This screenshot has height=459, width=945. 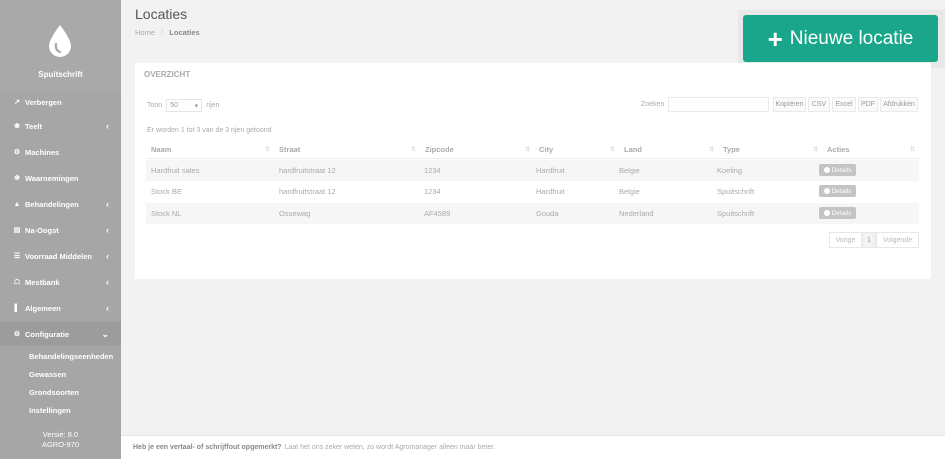 I want to click on menu-label: Machines, so click(x=42, y=152).